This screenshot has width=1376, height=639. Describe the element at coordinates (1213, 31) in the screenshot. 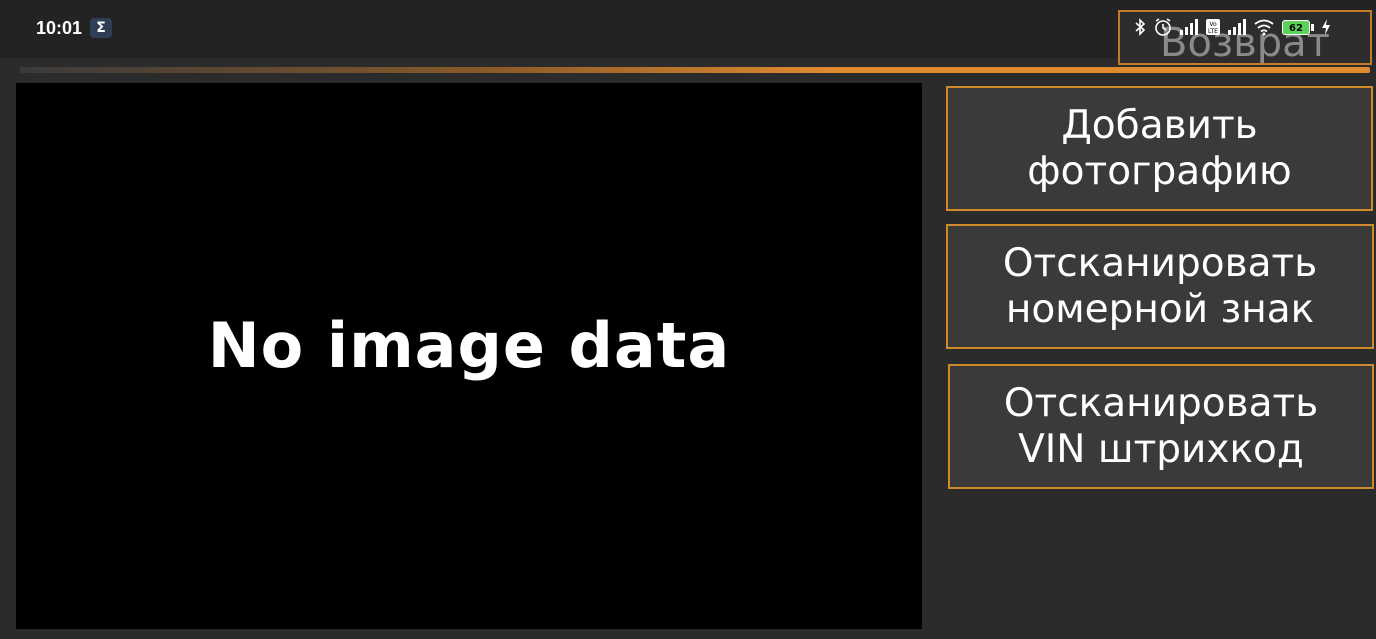

I see `svg-text: LTE` at that location.